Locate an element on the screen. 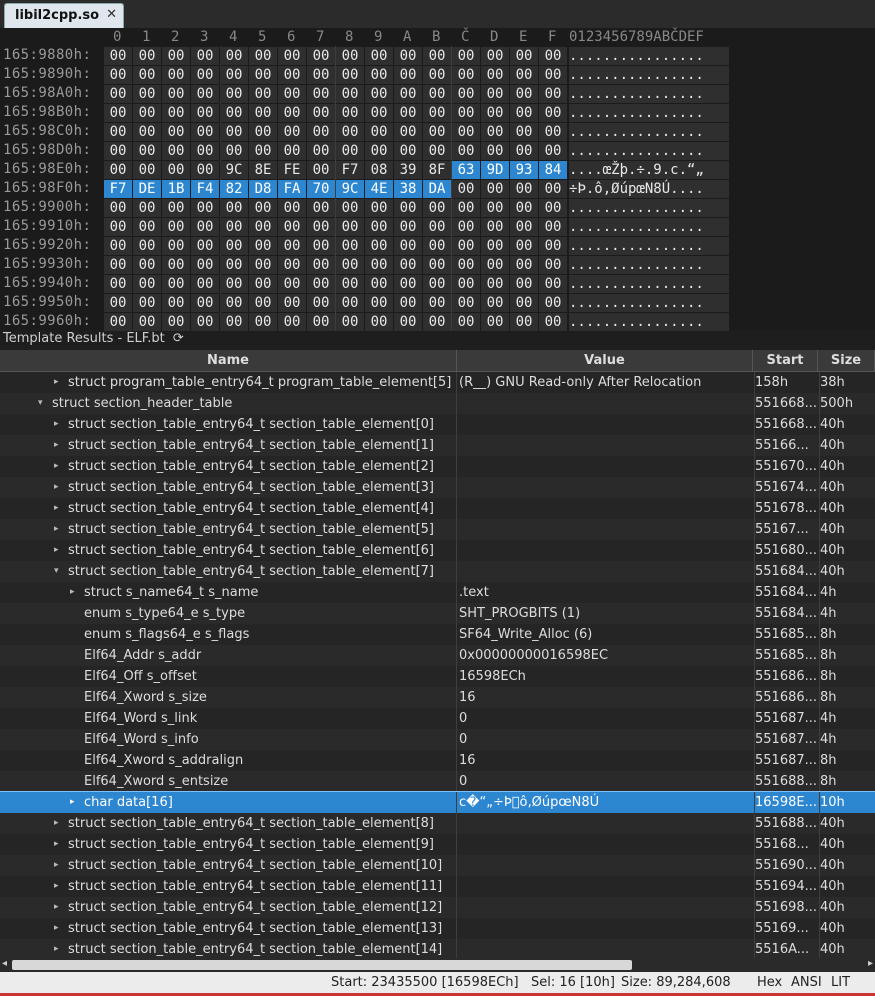 The image size is (875, 996). hex-byte: 8E is located at coordinates (263, 170).